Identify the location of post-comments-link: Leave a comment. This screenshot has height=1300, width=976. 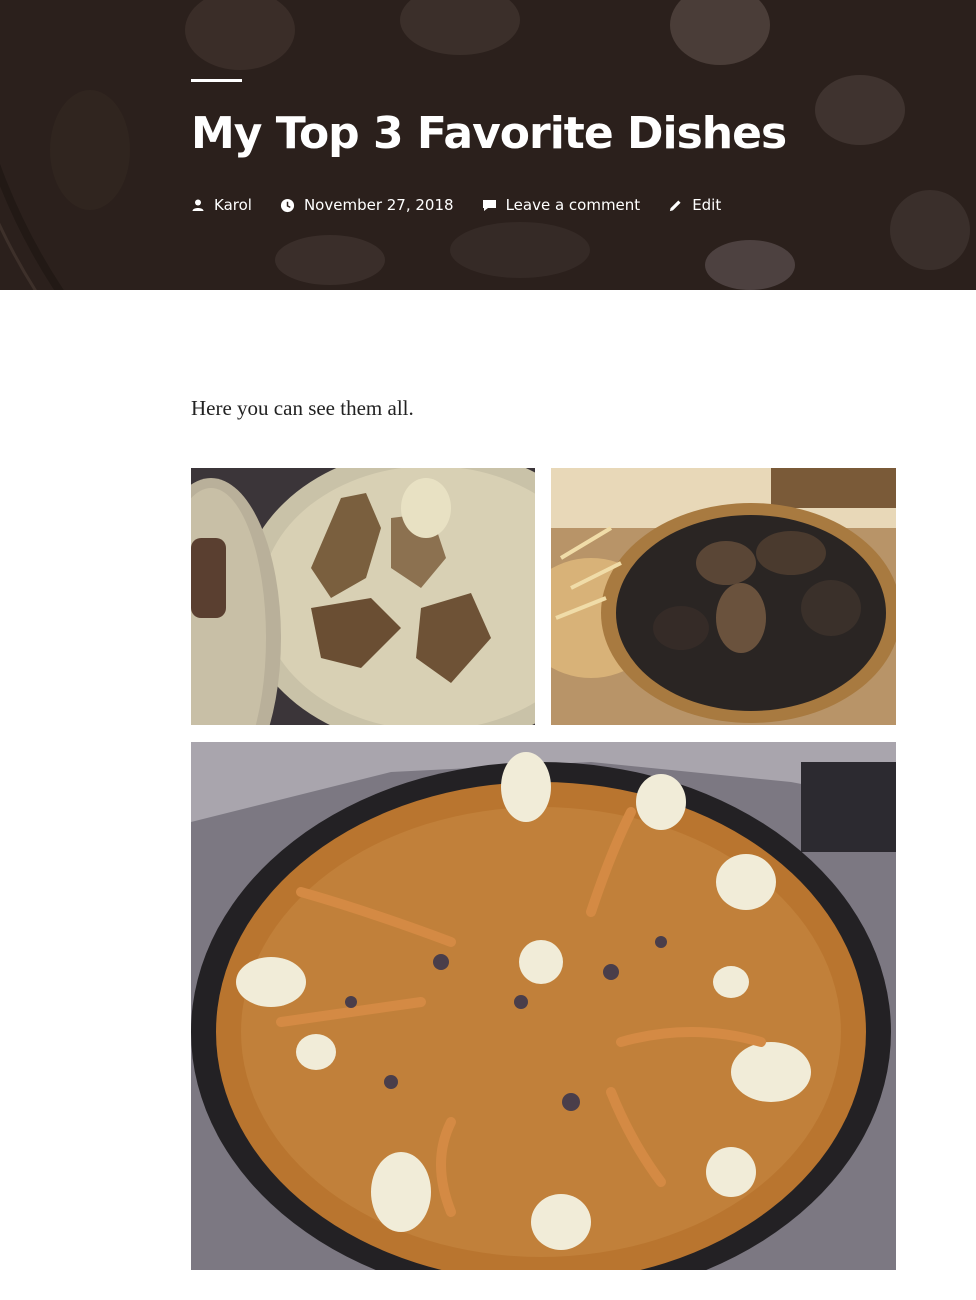
(561, 205).